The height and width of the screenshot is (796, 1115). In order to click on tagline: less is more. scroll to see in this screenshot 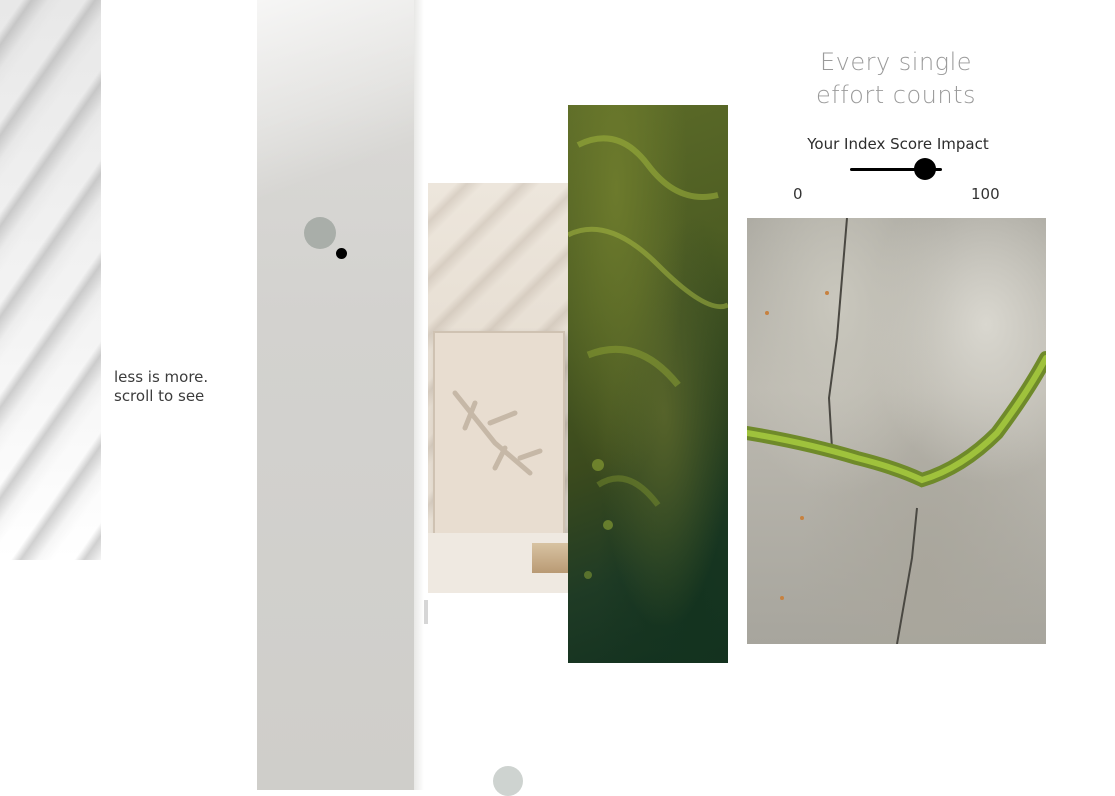, I will do `click(161, 387)`.